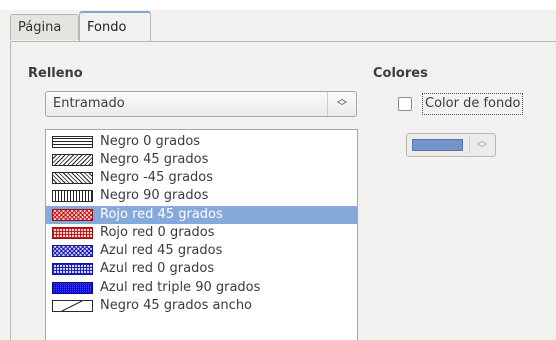  I want to click on list-item-label: Azul red 45 grados, so click(161, 250).